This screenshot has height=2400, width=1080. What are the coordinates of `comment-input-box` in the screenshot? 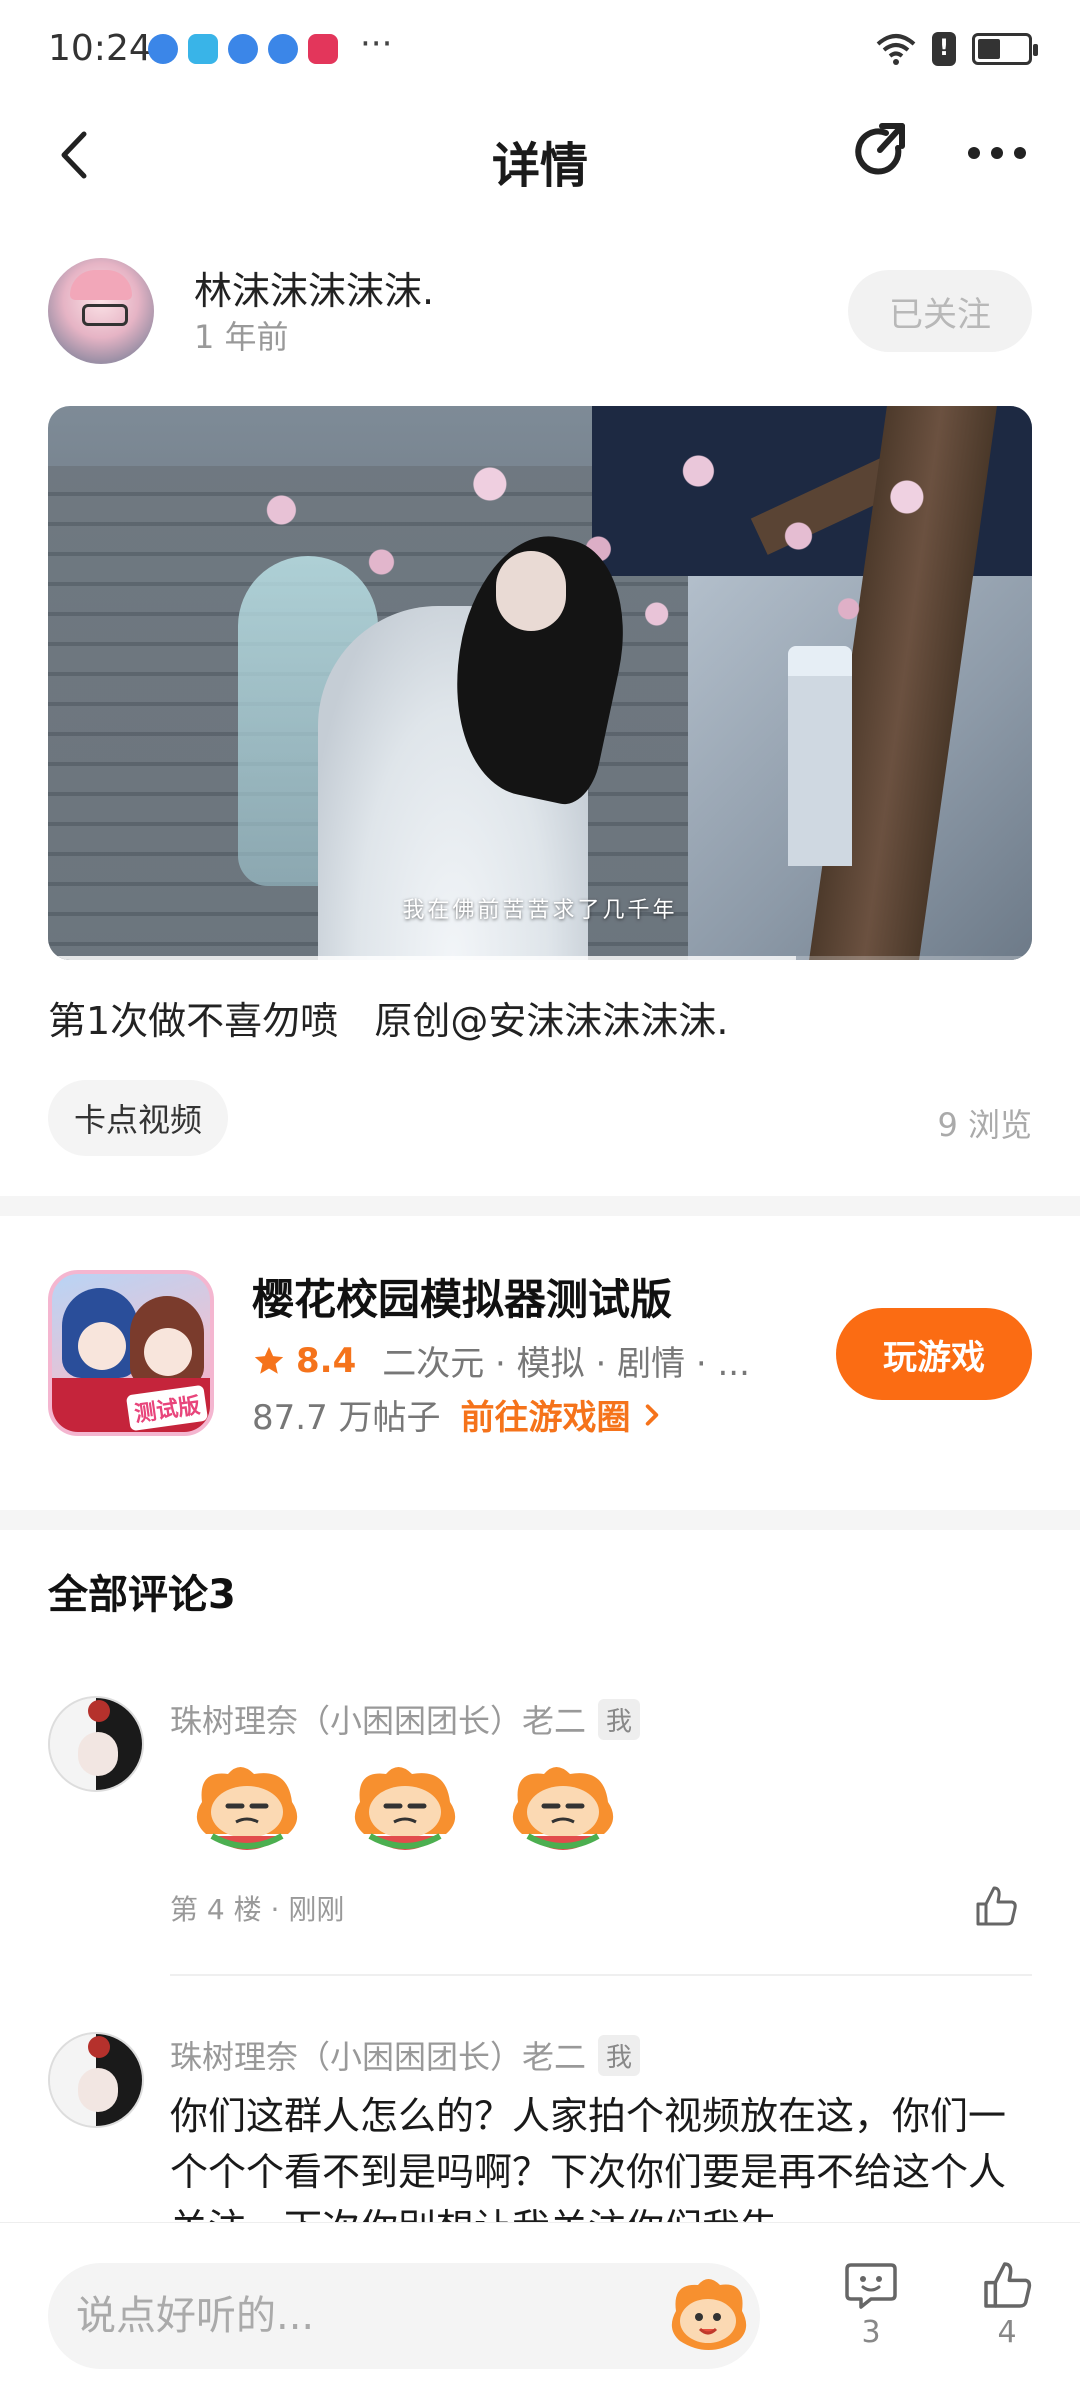 It's located at (404, 2316).